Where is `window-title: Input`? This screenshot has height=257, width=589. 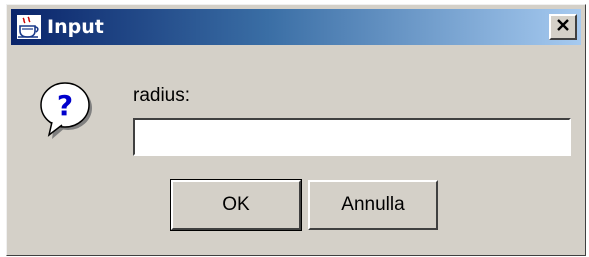
window-title: Input is located at coordinates (75, 27).